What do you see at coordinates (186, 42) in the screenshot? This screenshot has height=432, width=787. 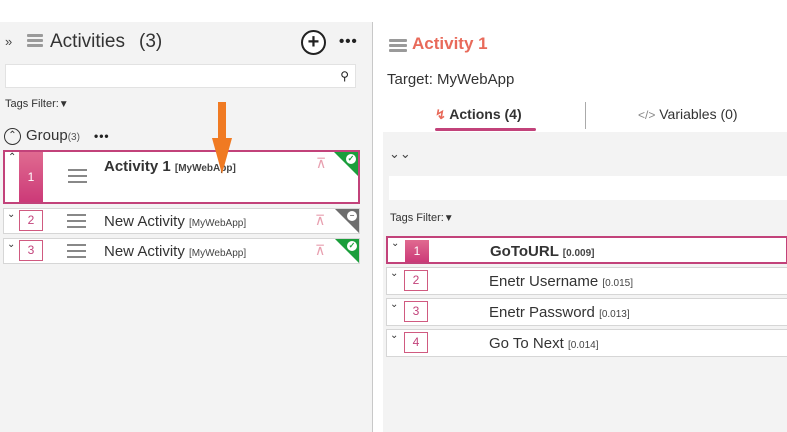 I see `activities-header: » Activities (3) + •••` at bounding box center [186, 42].